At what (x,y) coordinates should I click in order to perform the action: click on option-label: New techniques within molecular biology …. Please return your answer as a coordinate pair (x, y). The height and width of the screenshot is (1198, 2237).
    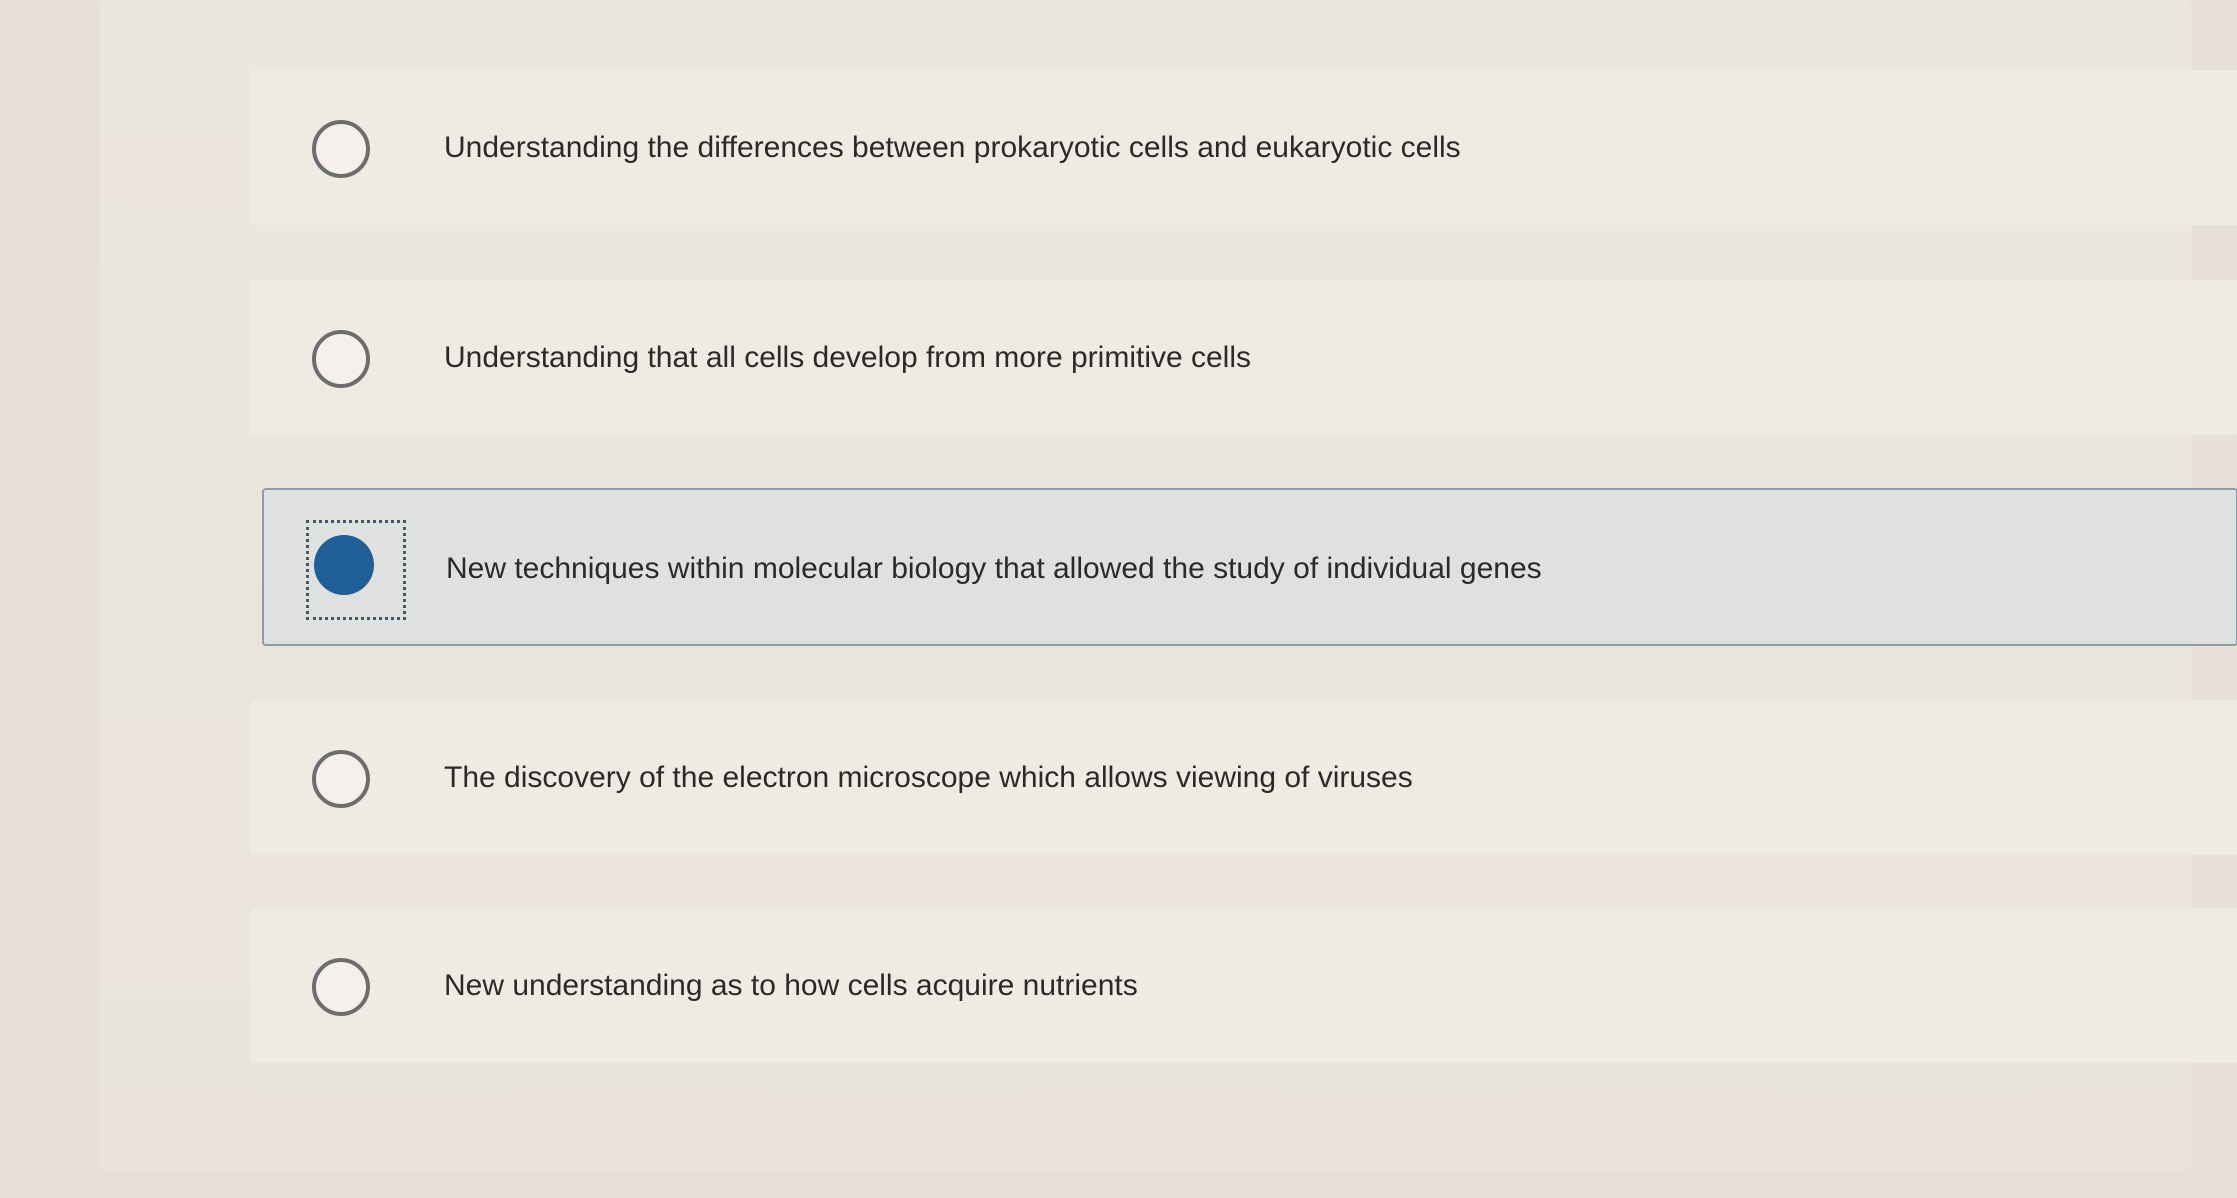
    Looking at the image, I should click on (994, 569).